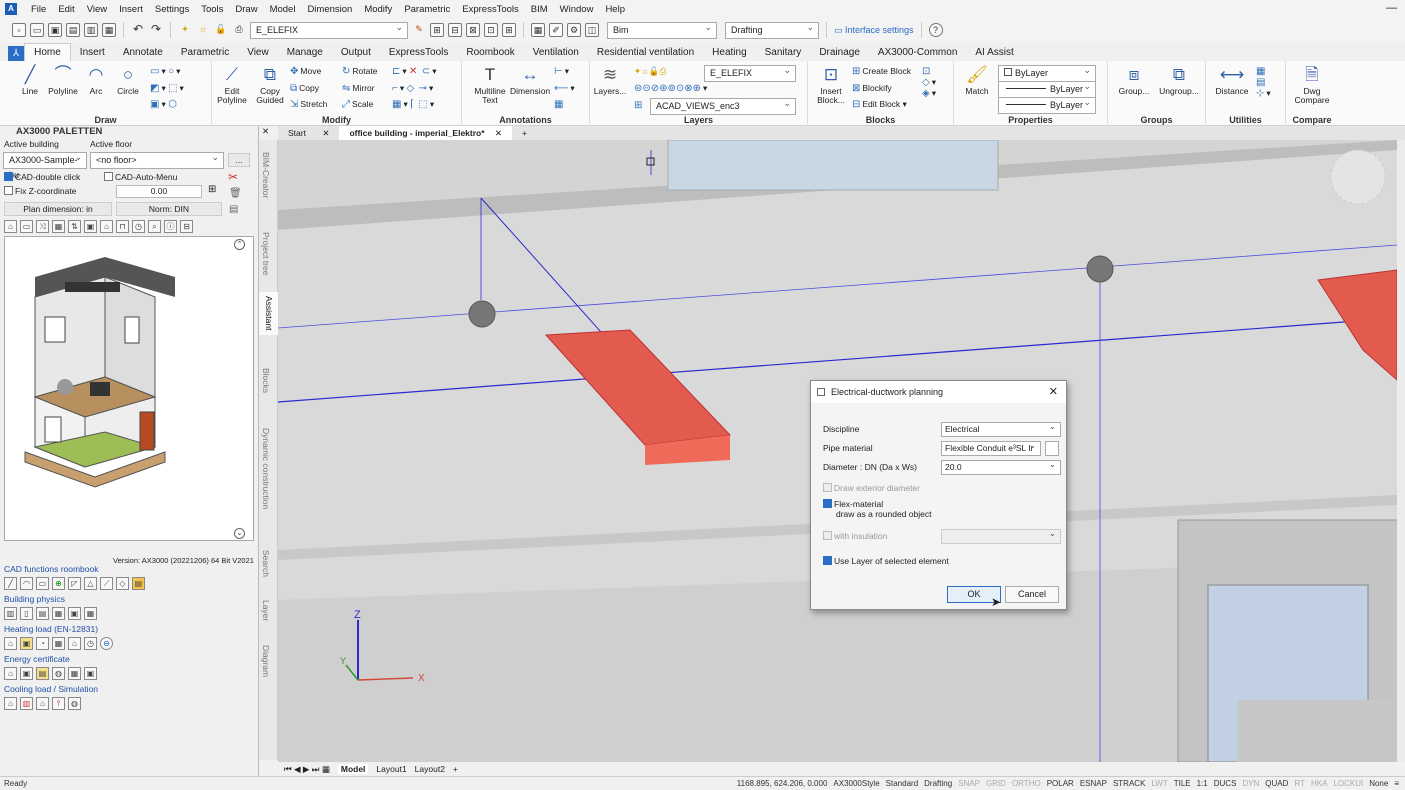 The image size is (1405, 790). Describe the element at coordinates (1093, 783) in the screenshot. I see `status-esnap: ESNAP` at that location.